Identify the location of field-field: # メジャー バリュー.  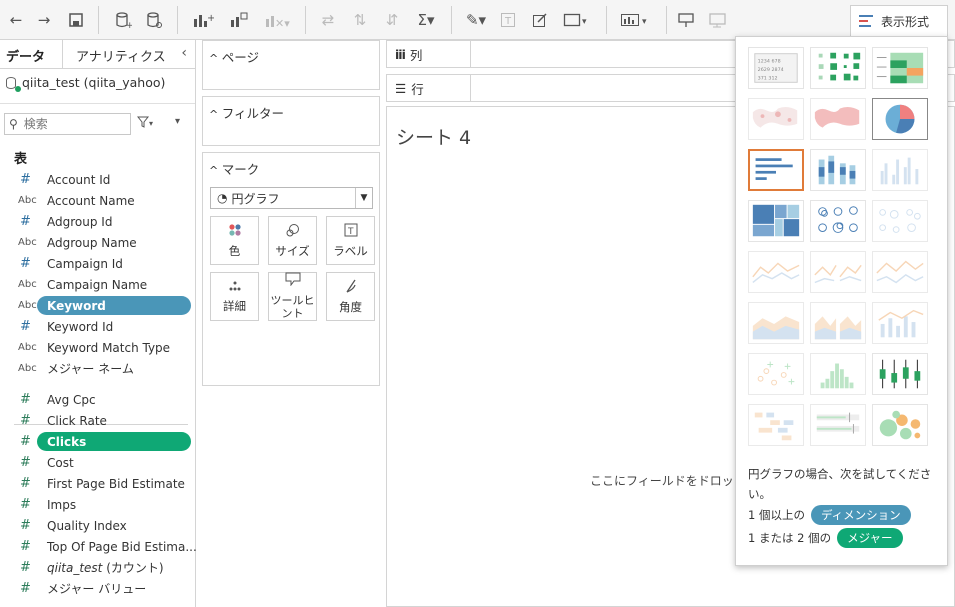
(98, 588).